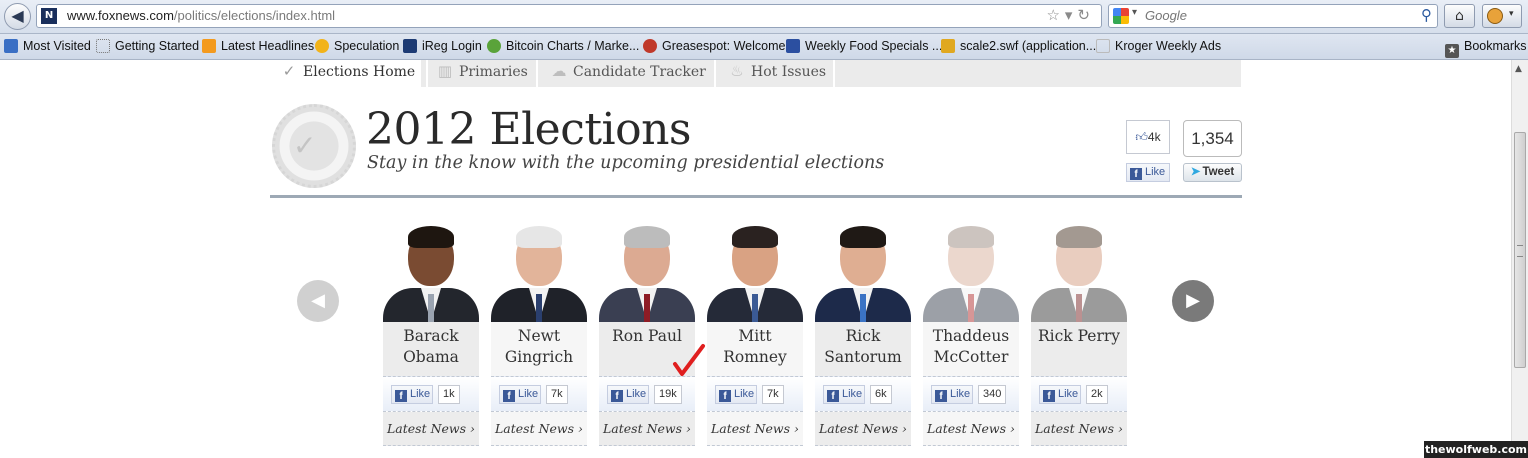  What do you see at coordinates (1097, 394) in the screenshot?
I see `like-count: 2k` at bounding box center [1097, 394].